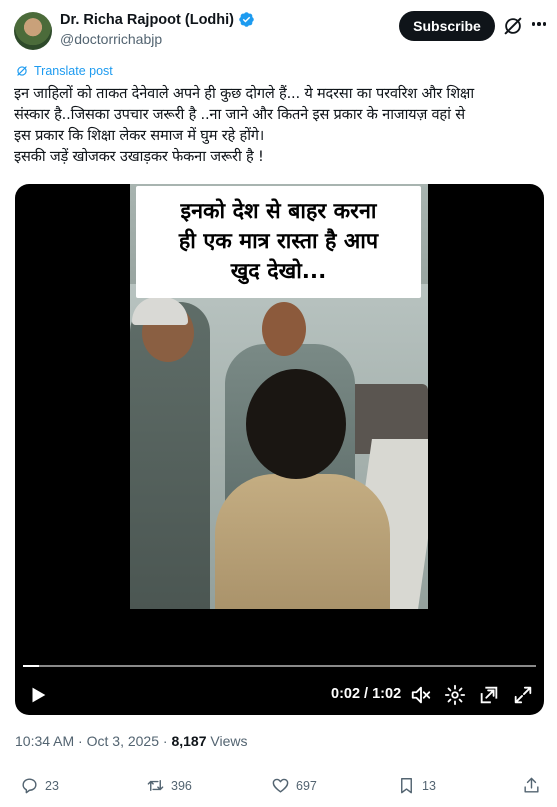 Image resolution: width=557 pixels, height=807 pixels. Describe the element at coordinates (227, 741) in the screenshot. I see `views-label: Views` at that location.